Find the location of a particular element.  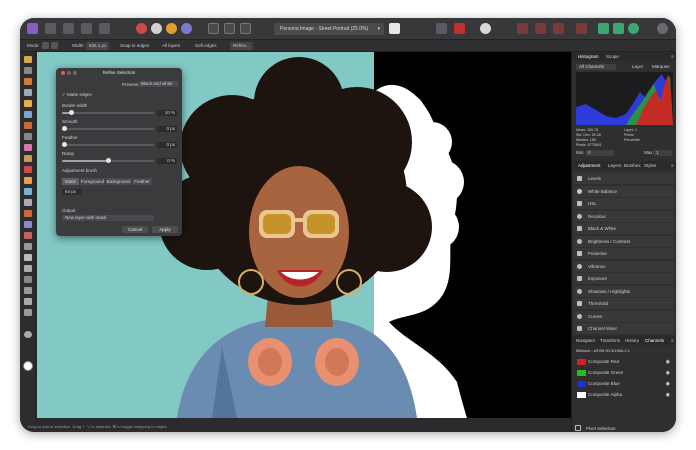

matte-edges-checkbox: ✓ Matte edges is located at coordinates (77, 95).